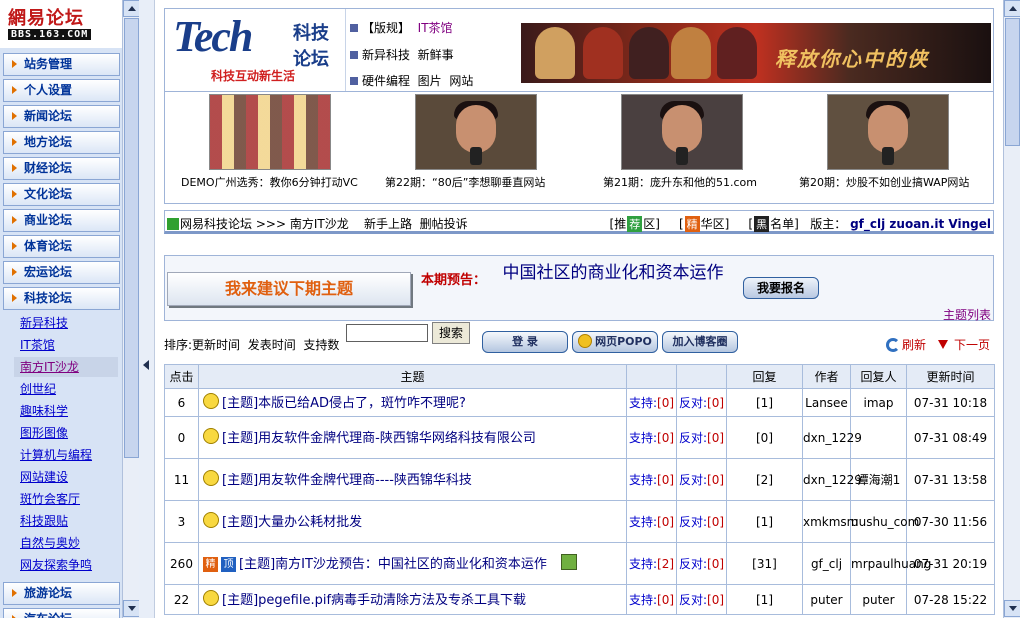 The image size is (1020, 618). Describe the element at coordinates (131, 238) in the screenshot. I see `sidebar-scroll-thumb` at that location.